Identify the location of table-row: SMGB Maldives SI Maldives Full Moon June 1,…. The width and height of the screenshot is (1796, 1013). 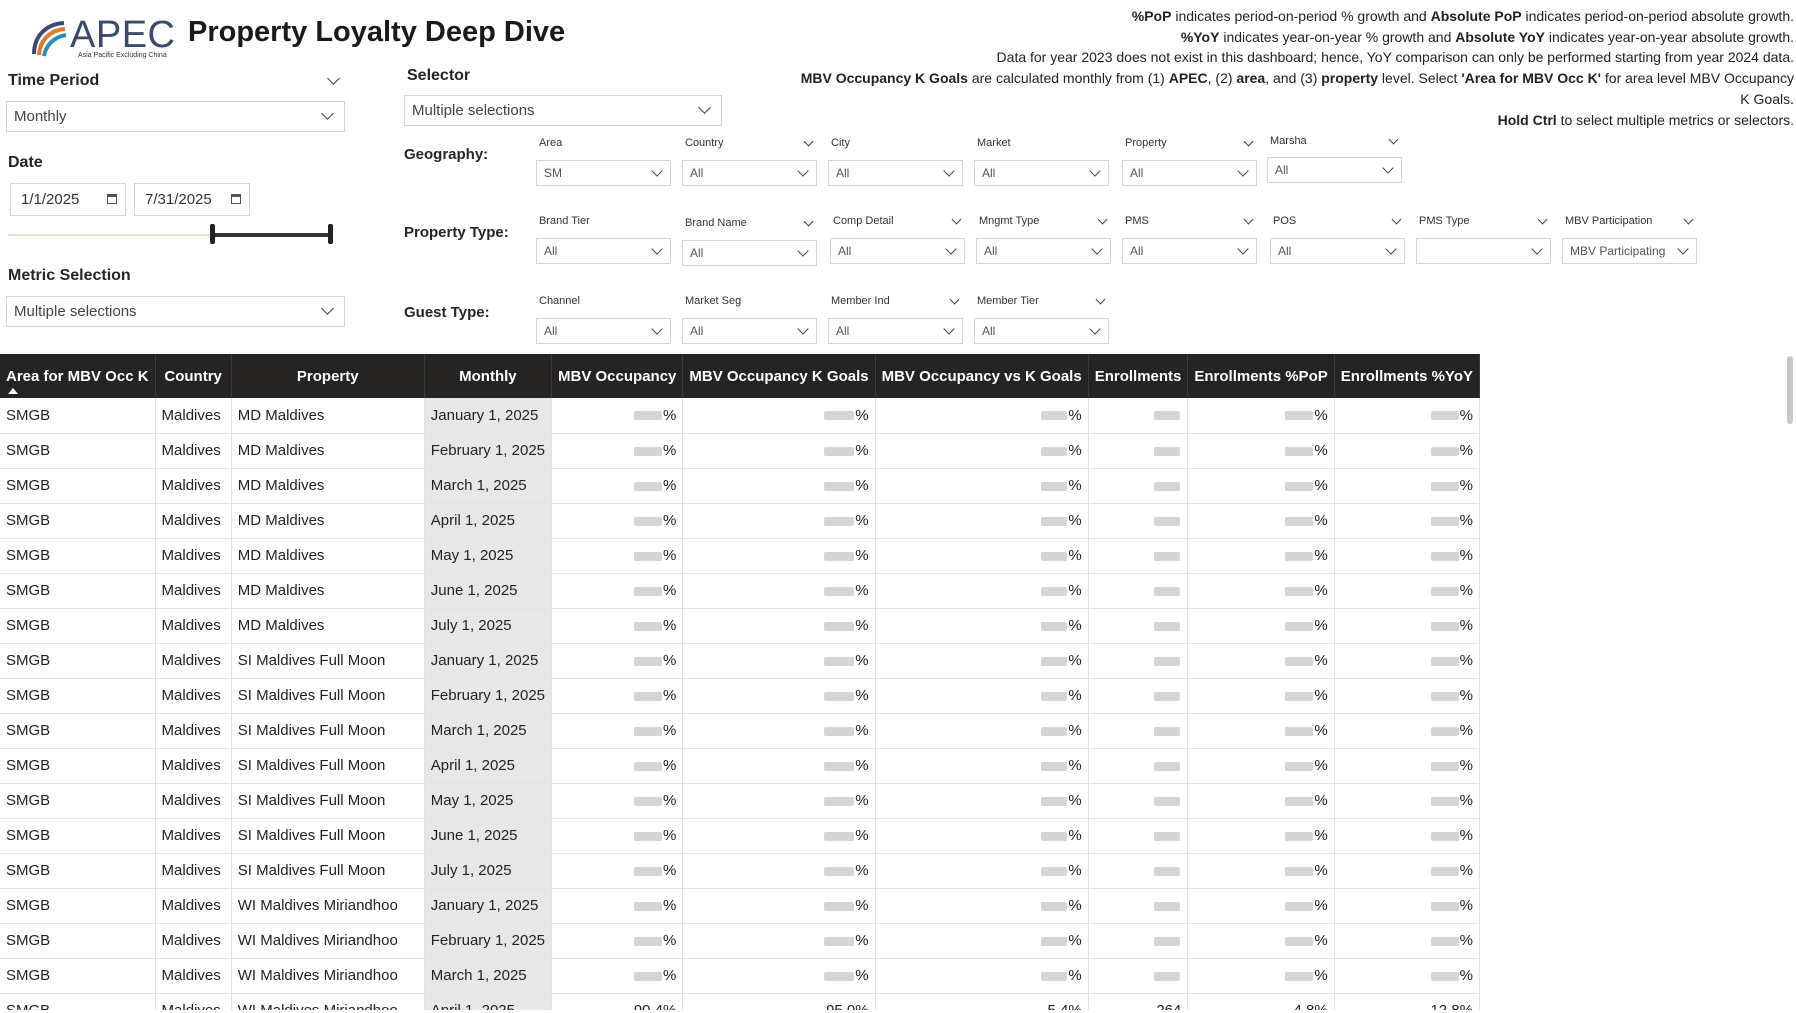
(740, 836).